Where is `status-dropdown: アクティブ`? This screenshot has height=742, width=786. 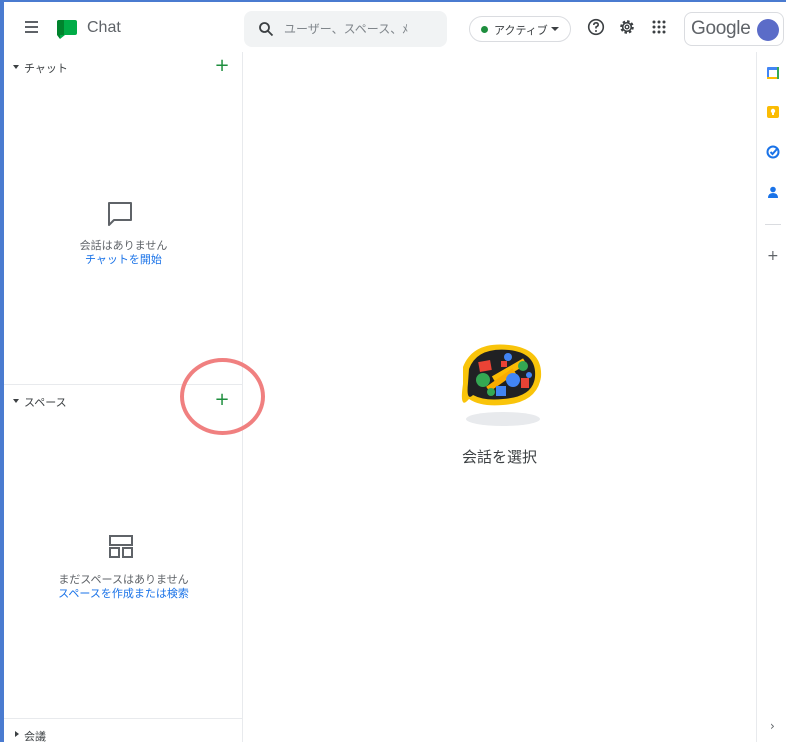 status-dropdown: アクティブ is located at coordinates (520, 29).